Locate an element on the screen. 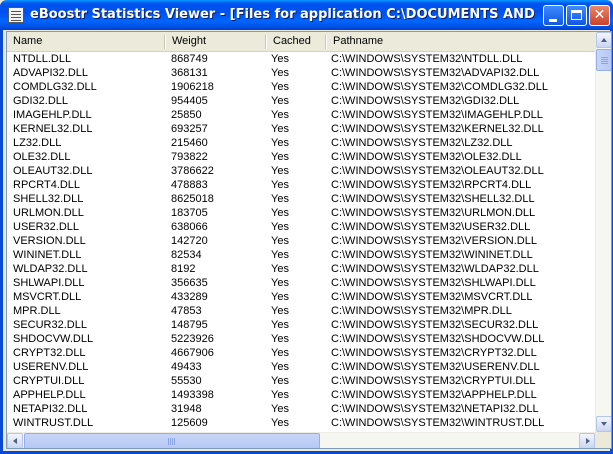 The width and height of the screenshot is (613, 454). cell-weight: 31948 is located at coordinates (186, 409).